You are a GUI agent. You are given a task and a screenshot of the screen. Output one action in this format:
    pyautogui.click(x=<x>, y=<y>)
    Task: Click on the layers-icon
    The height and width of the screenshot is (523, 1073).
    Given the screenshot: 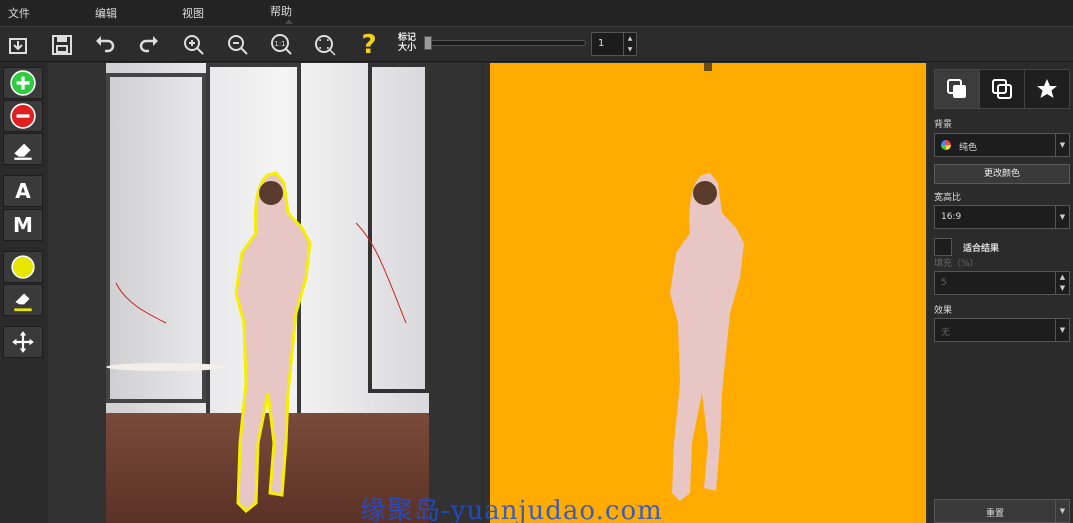 What is the action you would take?
    pyautogui.click(x=956, y=88)
    